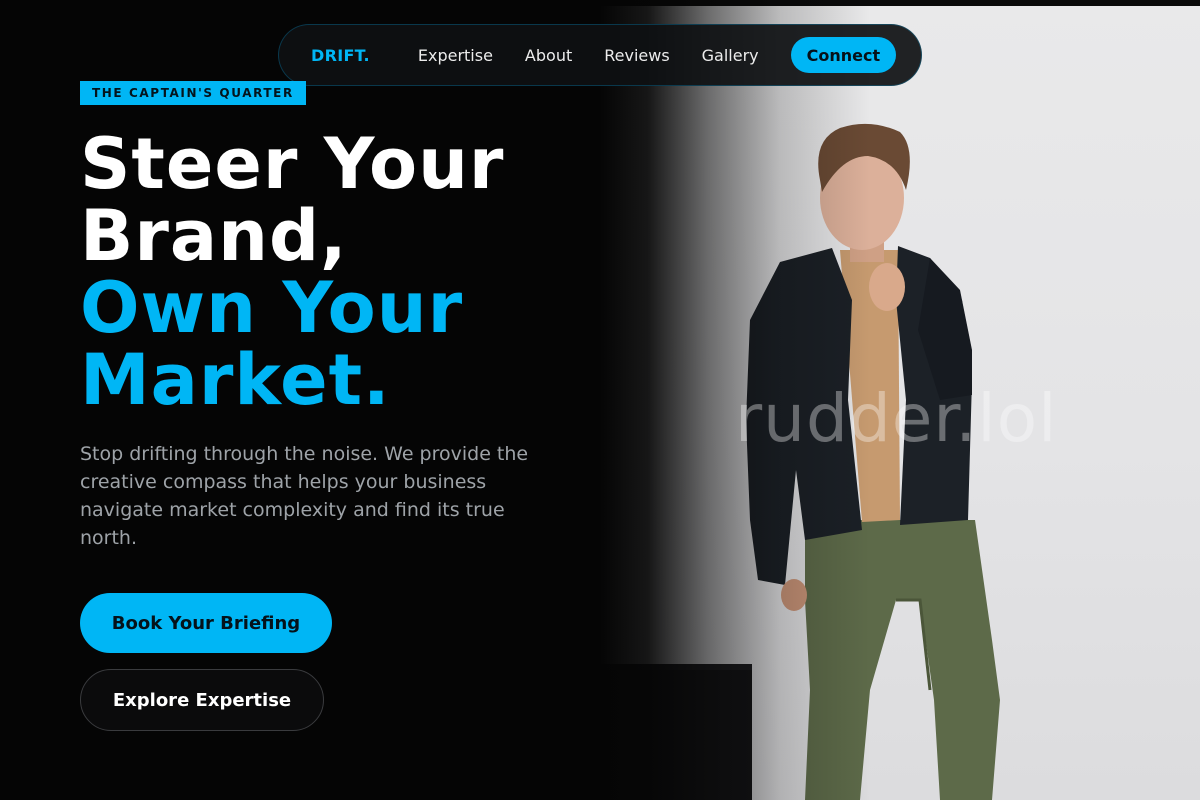 Image resolution: width=1200 pixels, height=800 pixels. What do you see at coordinates (292, 164) in the screenshot?
I see `headline-line-1: Steer Your` at bounding box center [292, 164].